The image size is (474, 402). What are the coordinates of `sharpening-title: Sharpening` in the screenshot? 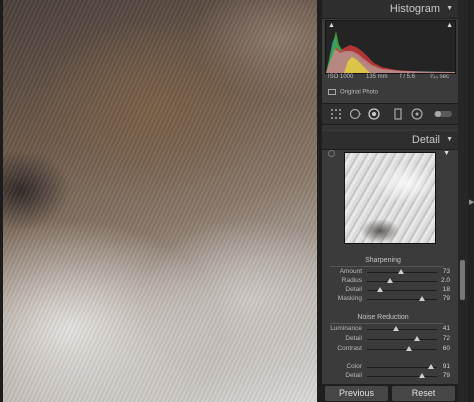 It's located at (383, 260).